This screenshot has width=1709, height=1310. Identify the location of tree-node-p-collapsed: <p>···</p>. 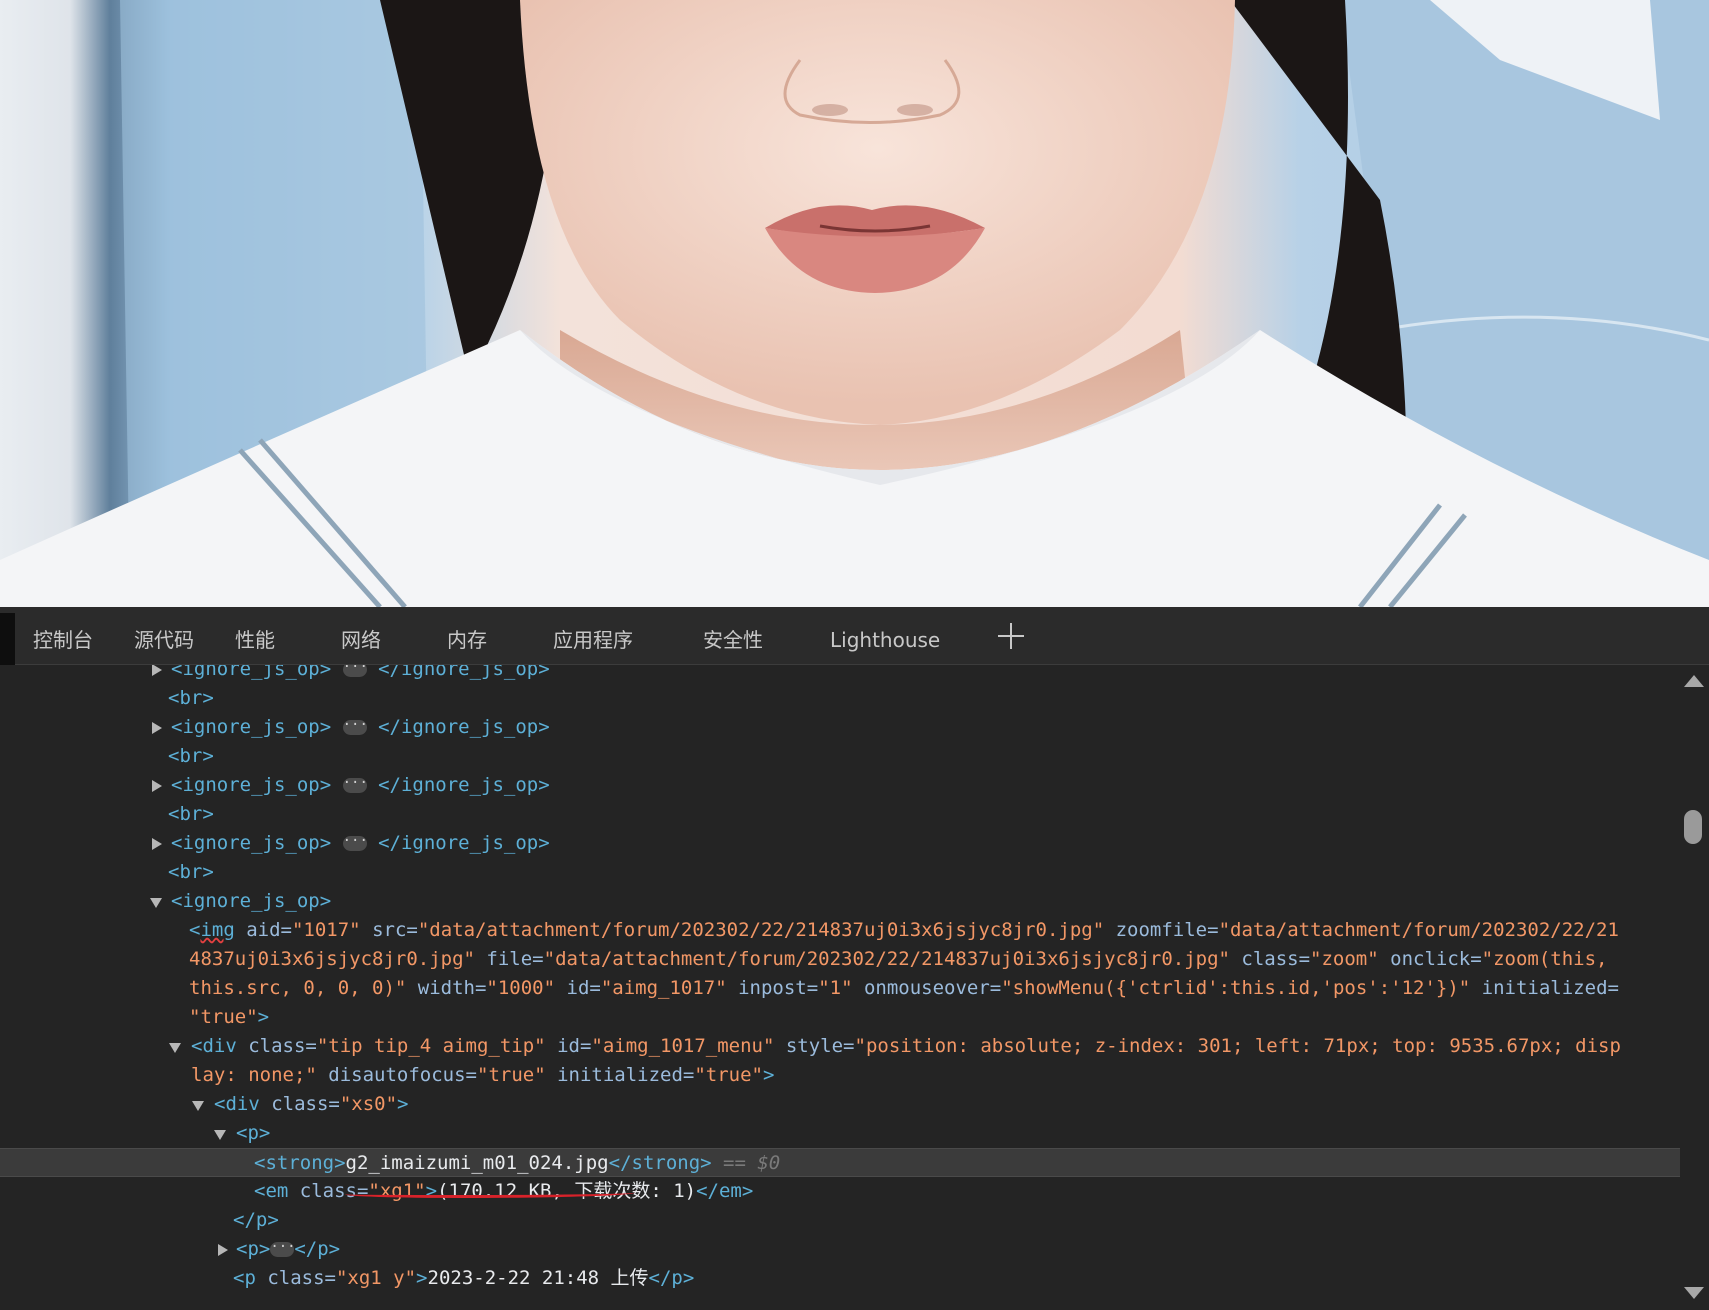
(840, 1249).